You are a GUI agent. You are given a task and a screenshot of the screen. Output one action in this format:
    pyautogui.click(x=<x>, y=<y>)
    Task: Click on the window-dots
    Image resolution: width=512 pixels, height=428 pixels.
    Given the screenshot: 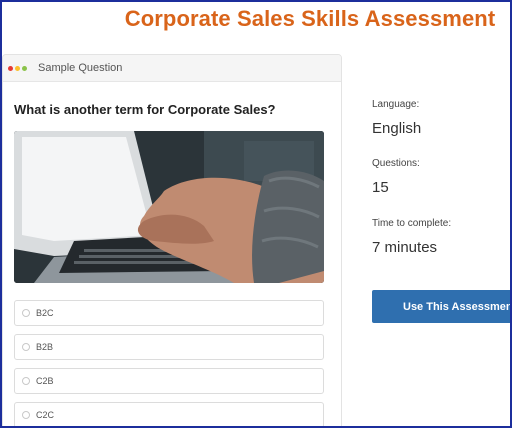 What is the action you would take?
    pyautogui.click(x=18, y=68)
    